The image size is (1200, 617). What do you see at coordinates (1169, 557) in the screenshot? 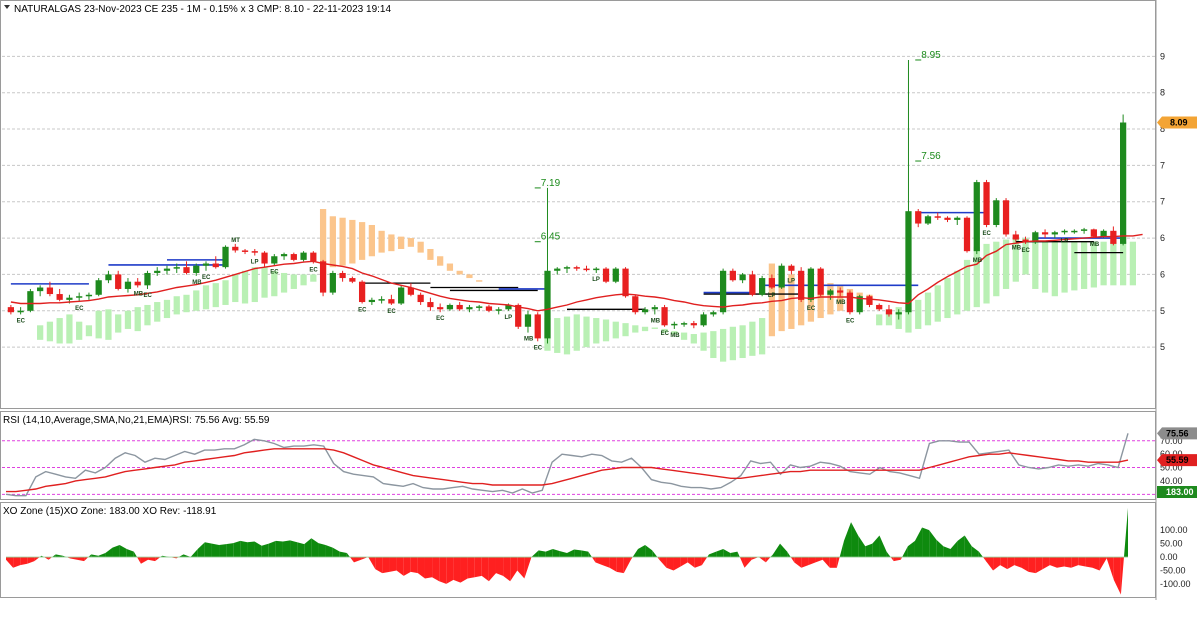
I see `xo-tick-label: 0.00` at bounding box center [1169, 557].